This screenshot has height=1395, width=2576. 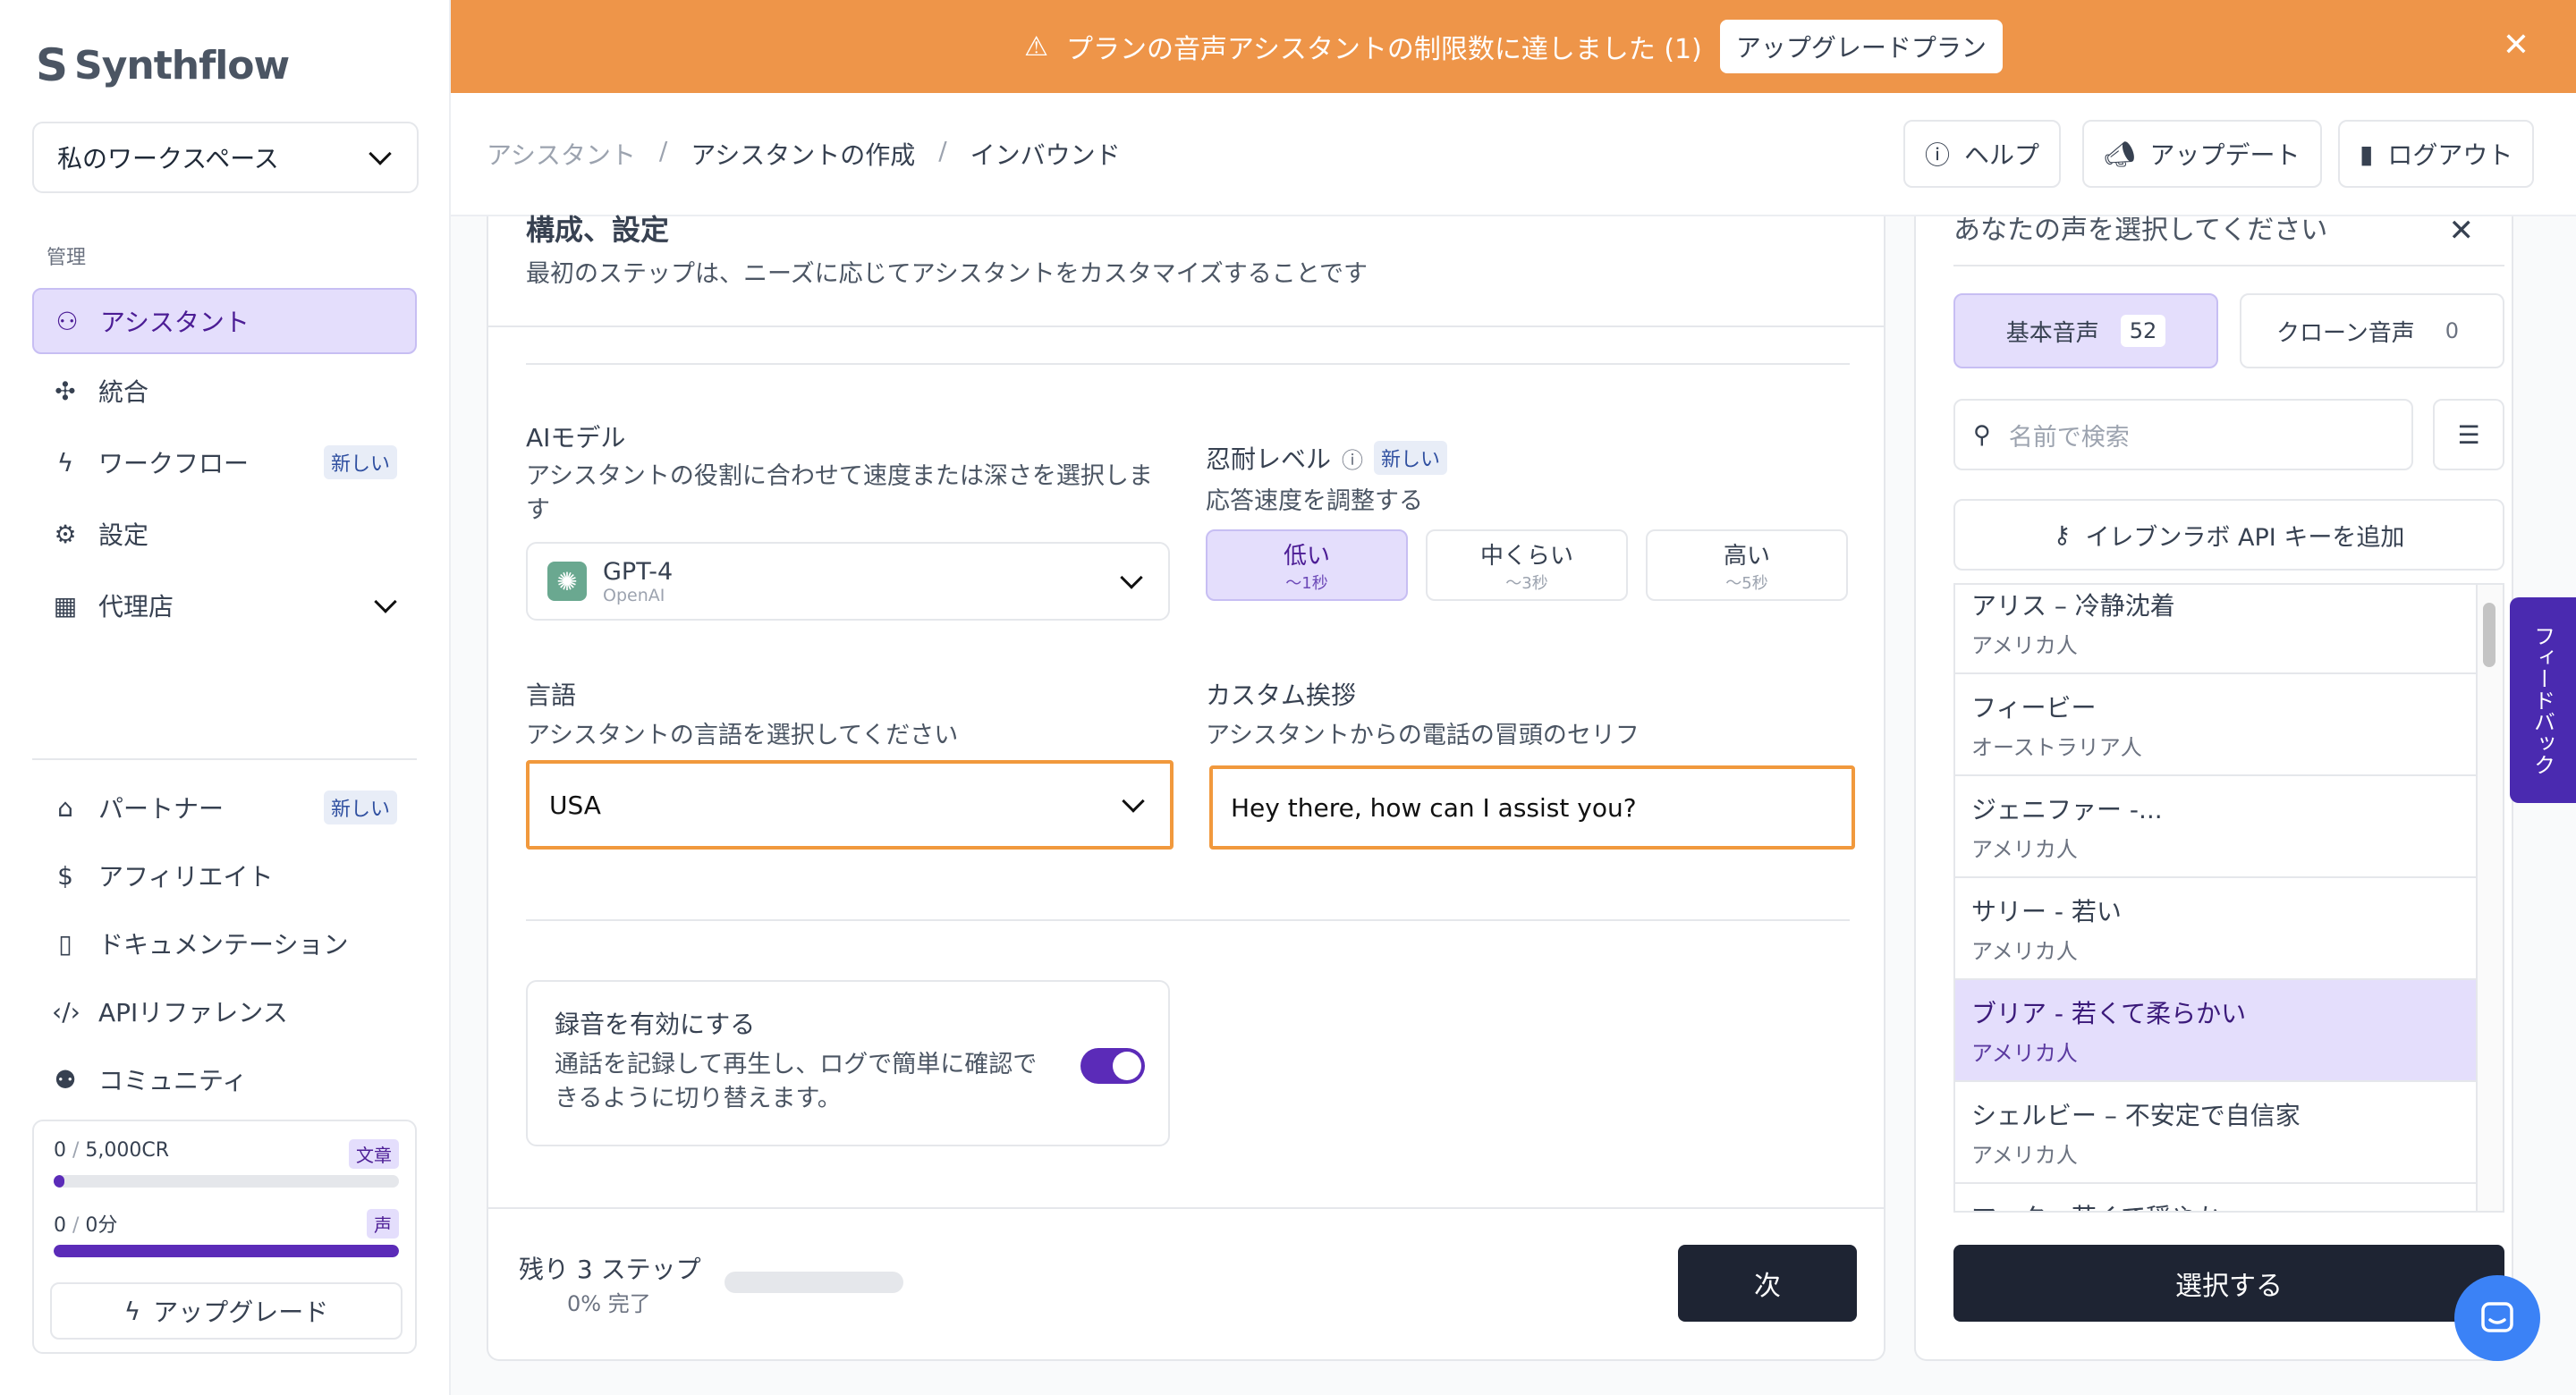 What do you see at coordinates (609, 1303) in the screenshot?
I see `progress-text: 0% 完了` at bounding box center [609, 1303].